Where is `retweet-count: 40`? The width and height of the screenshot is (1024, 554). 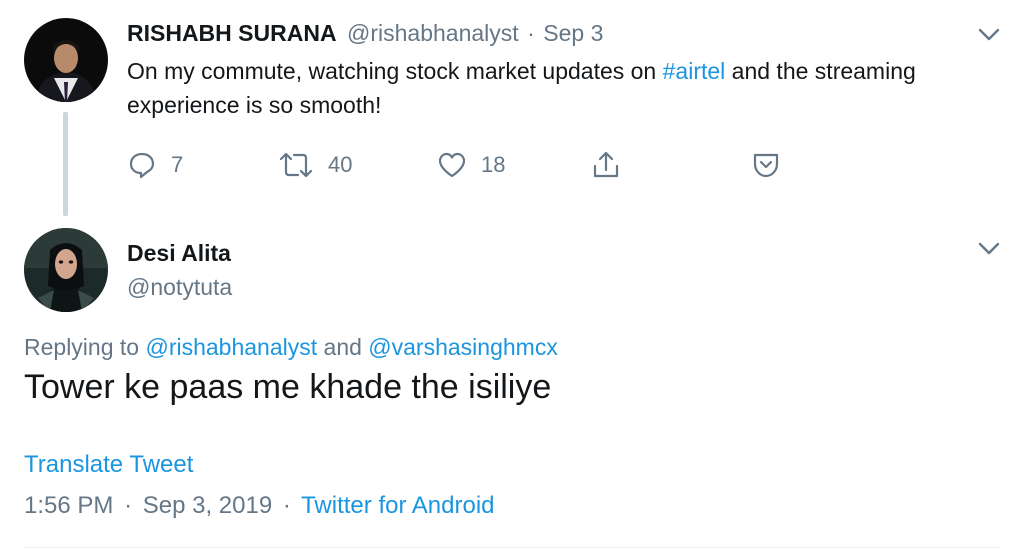
retweet-count: 40 is located at coordinates (340, 164).